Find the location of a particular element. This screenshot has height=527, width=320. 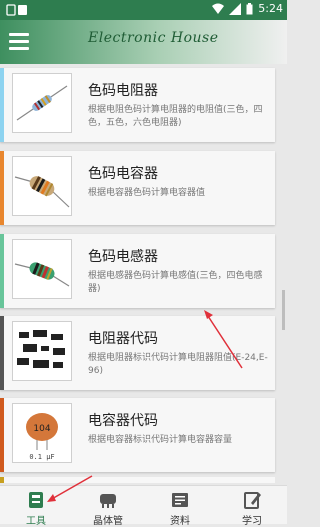

ceramic-capacitor-icon: 104 0.1 μF is located at coordinates (42, 433).